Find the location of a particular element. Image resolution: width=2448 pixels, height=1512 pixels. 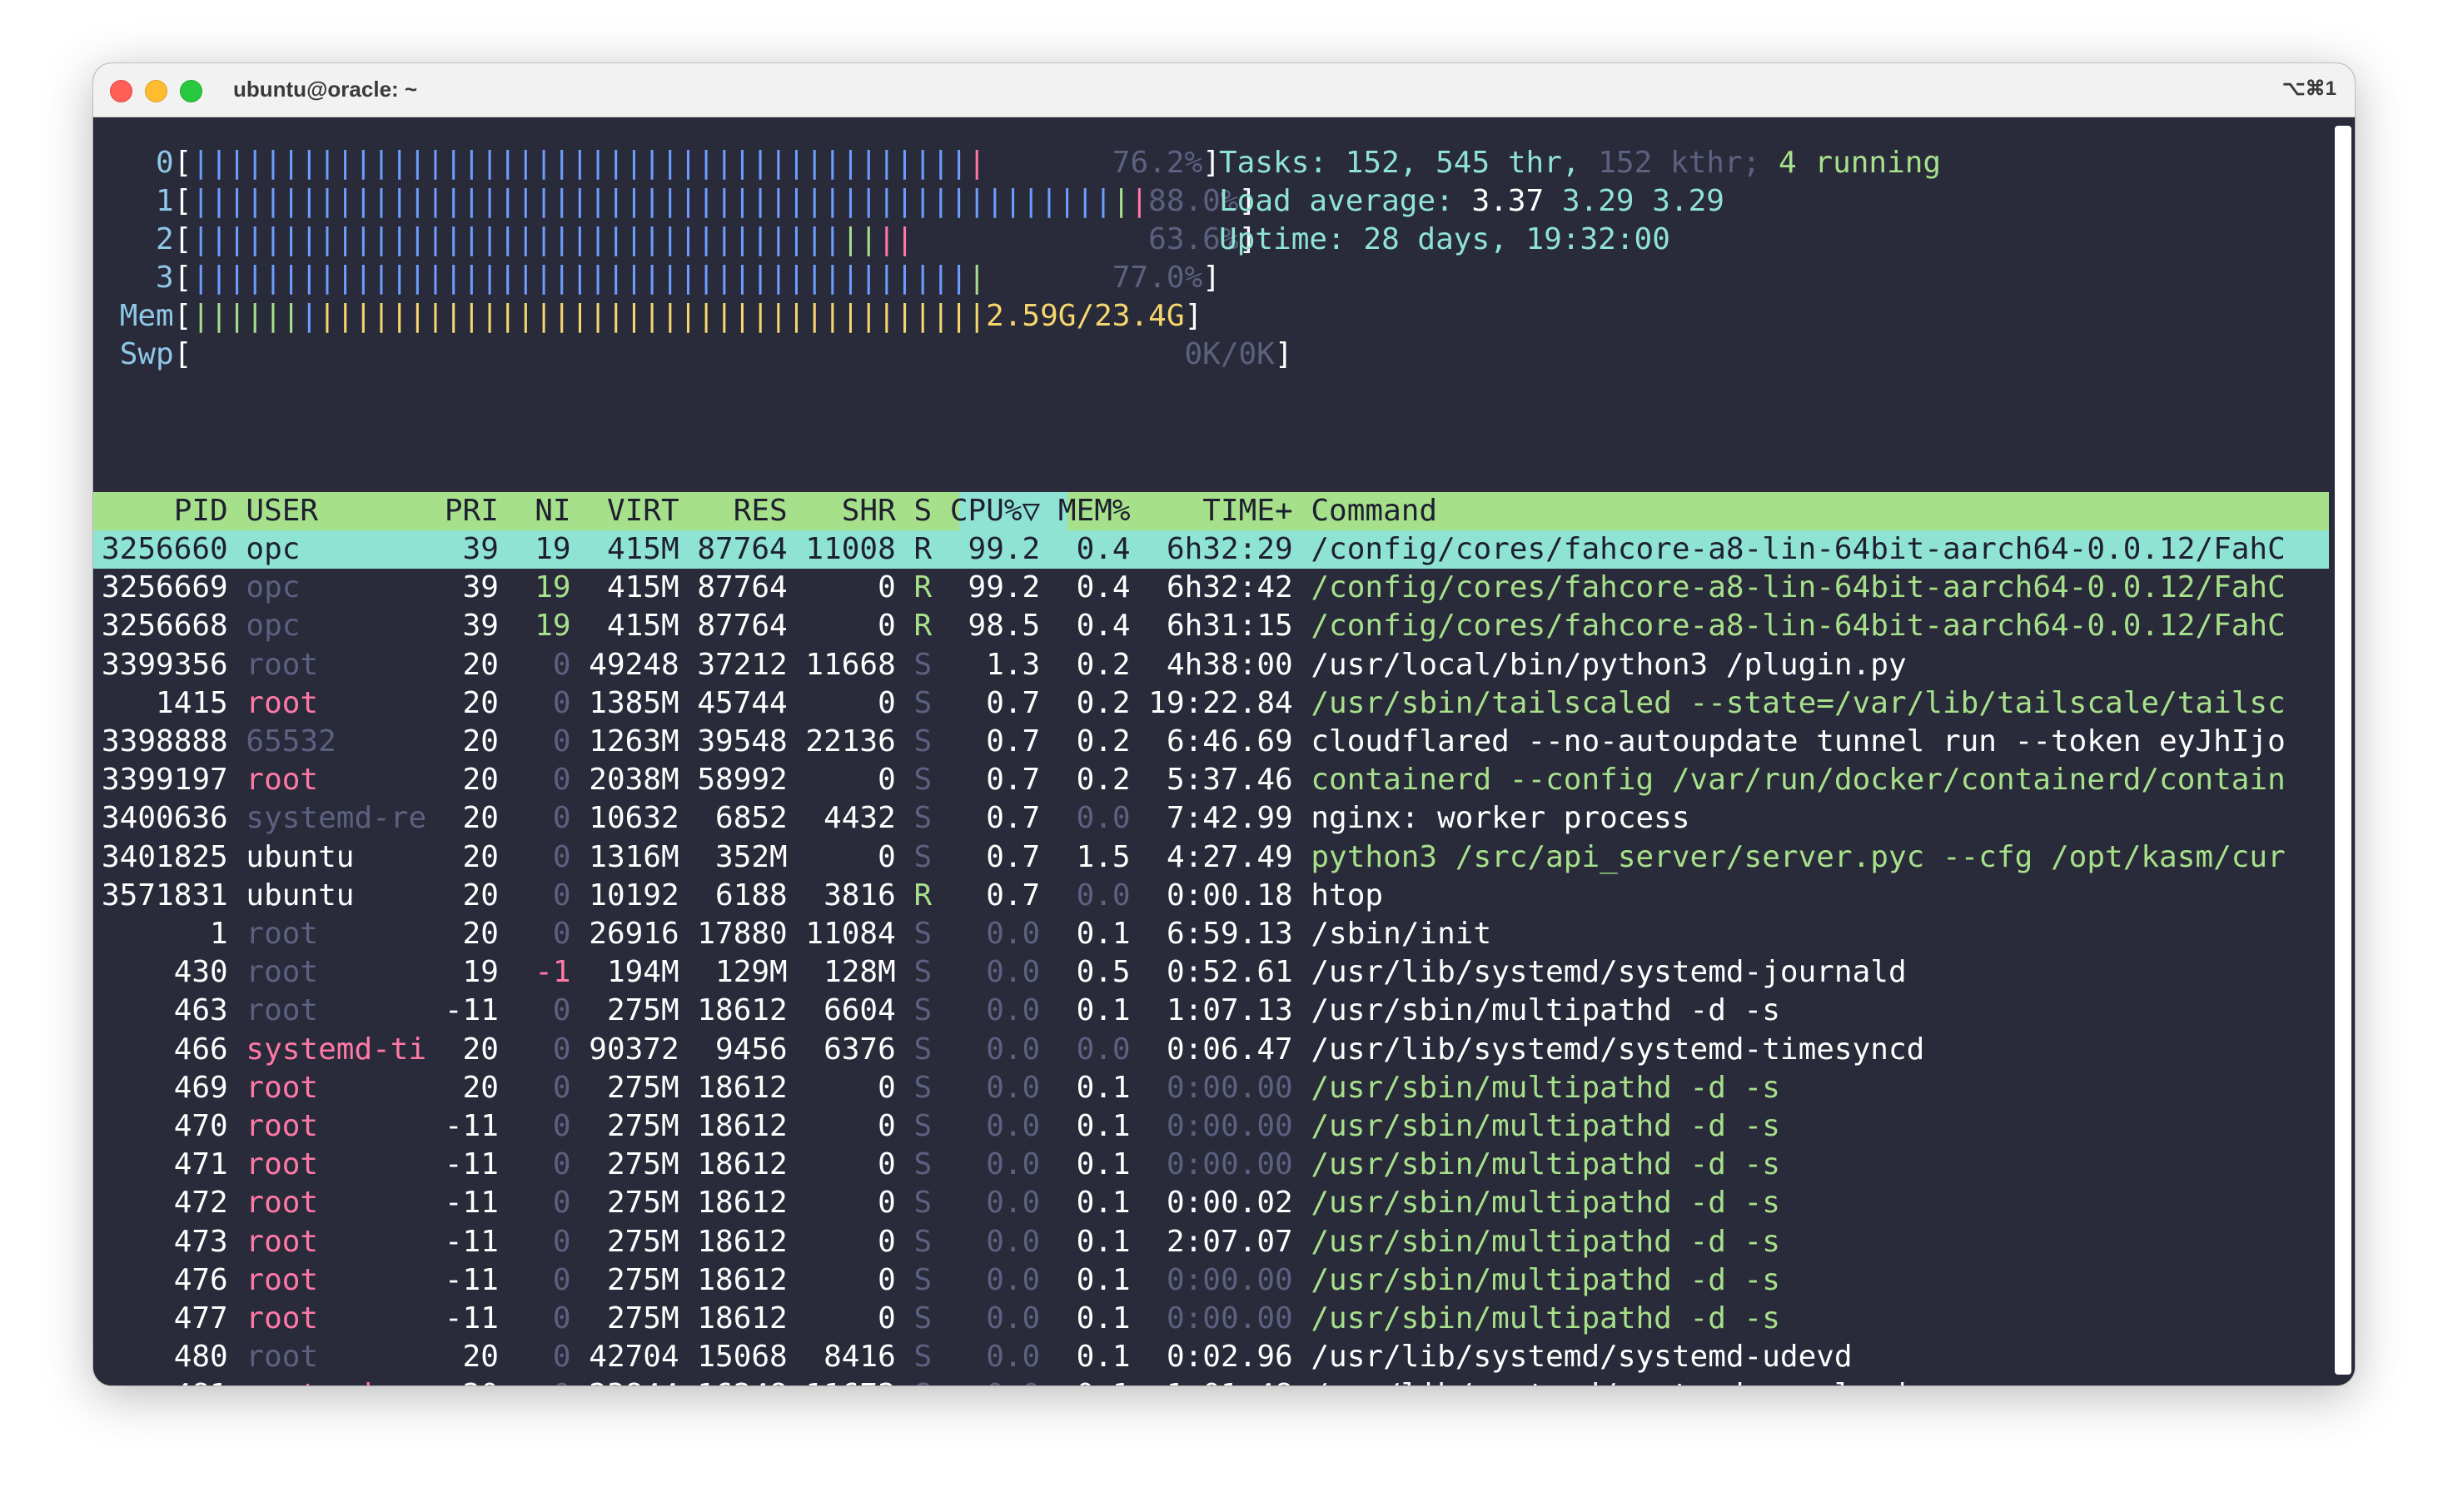

column-header-time: TIME+ is located at coordinates (1211, 511).